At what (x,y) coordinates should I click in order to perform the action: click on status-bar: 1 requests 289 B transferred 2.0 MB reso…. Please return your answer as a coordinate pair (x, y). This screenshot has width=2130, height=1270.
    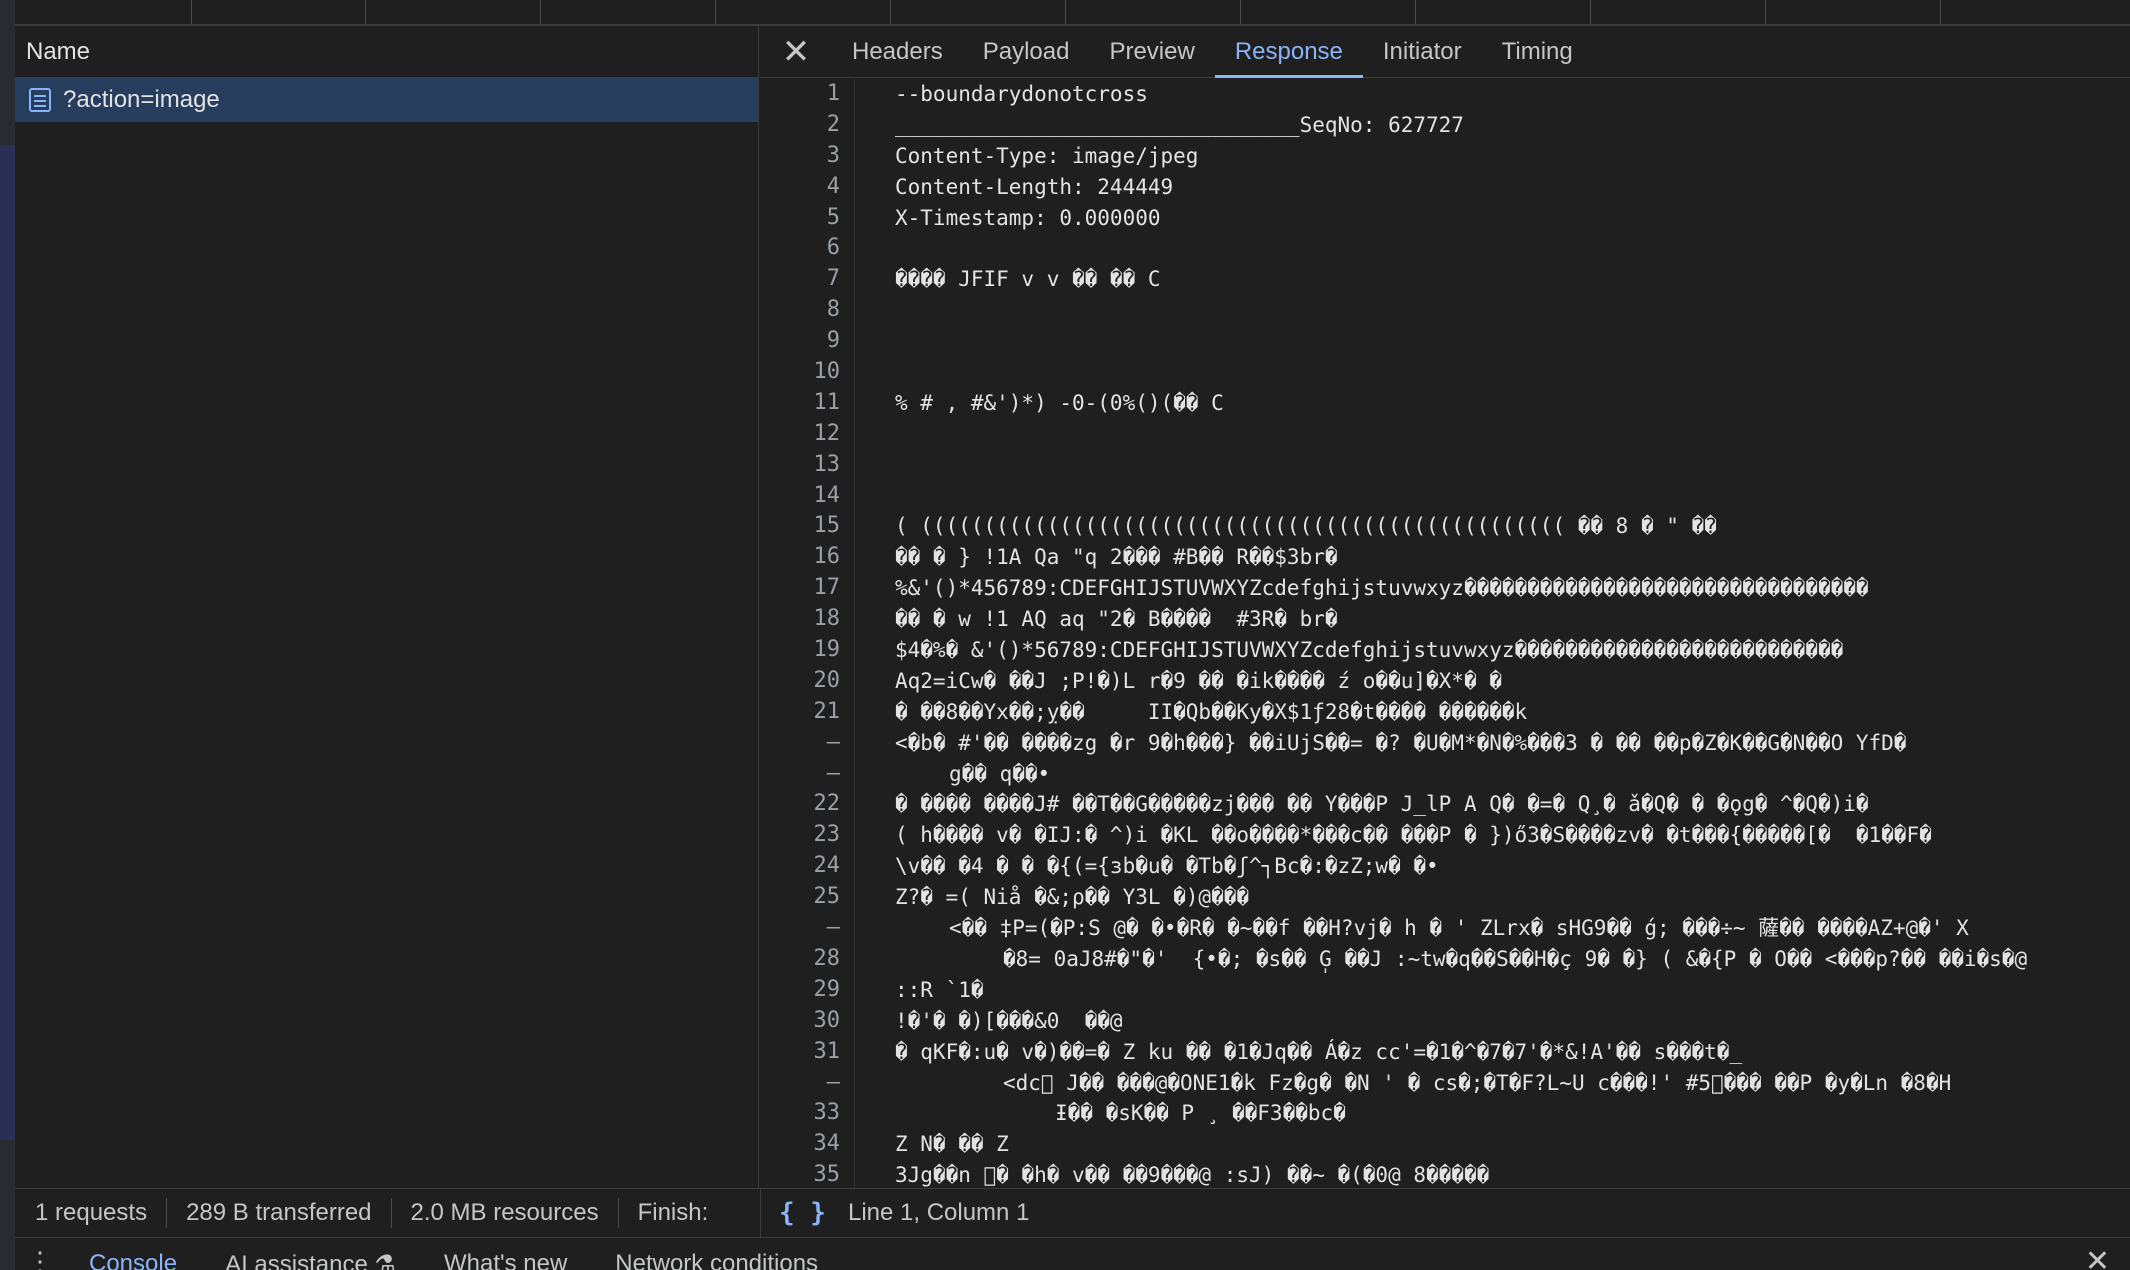
    Looking at the image, I should click on (1072, 1213).